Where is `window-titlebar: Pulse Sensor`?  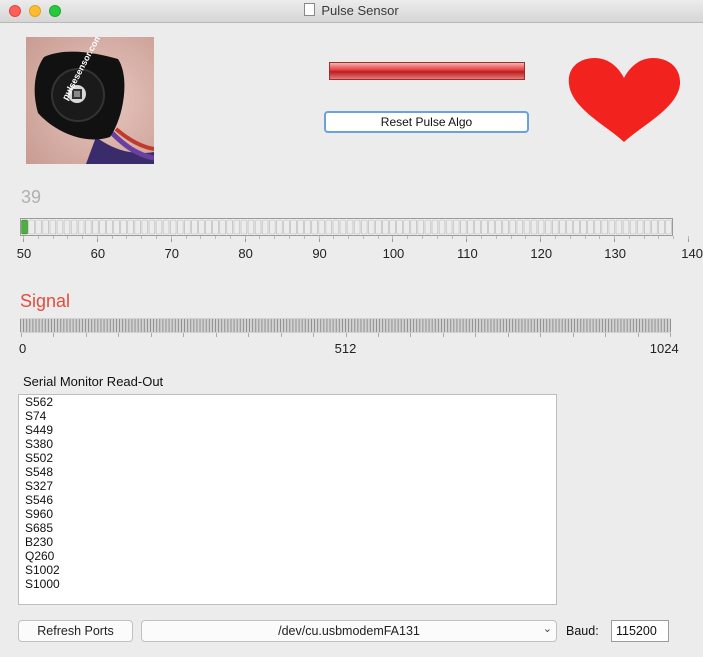 window-titlebar: Pulse Sensor is located at coordinates (351, 11).